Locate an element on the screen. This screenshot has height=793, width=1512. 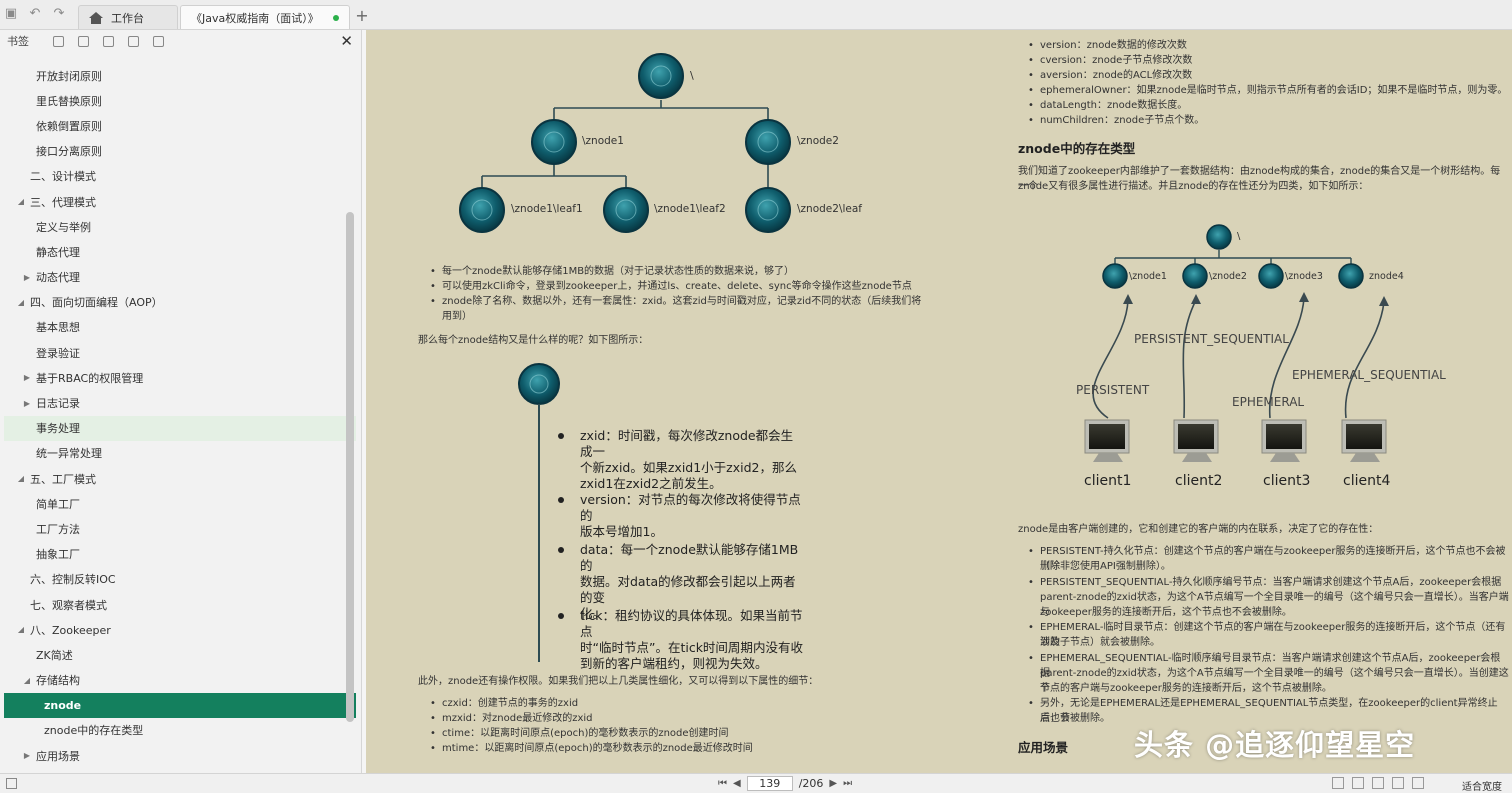
sidebar-item: 里氏替换原则 is located at coordinates (178, 100).